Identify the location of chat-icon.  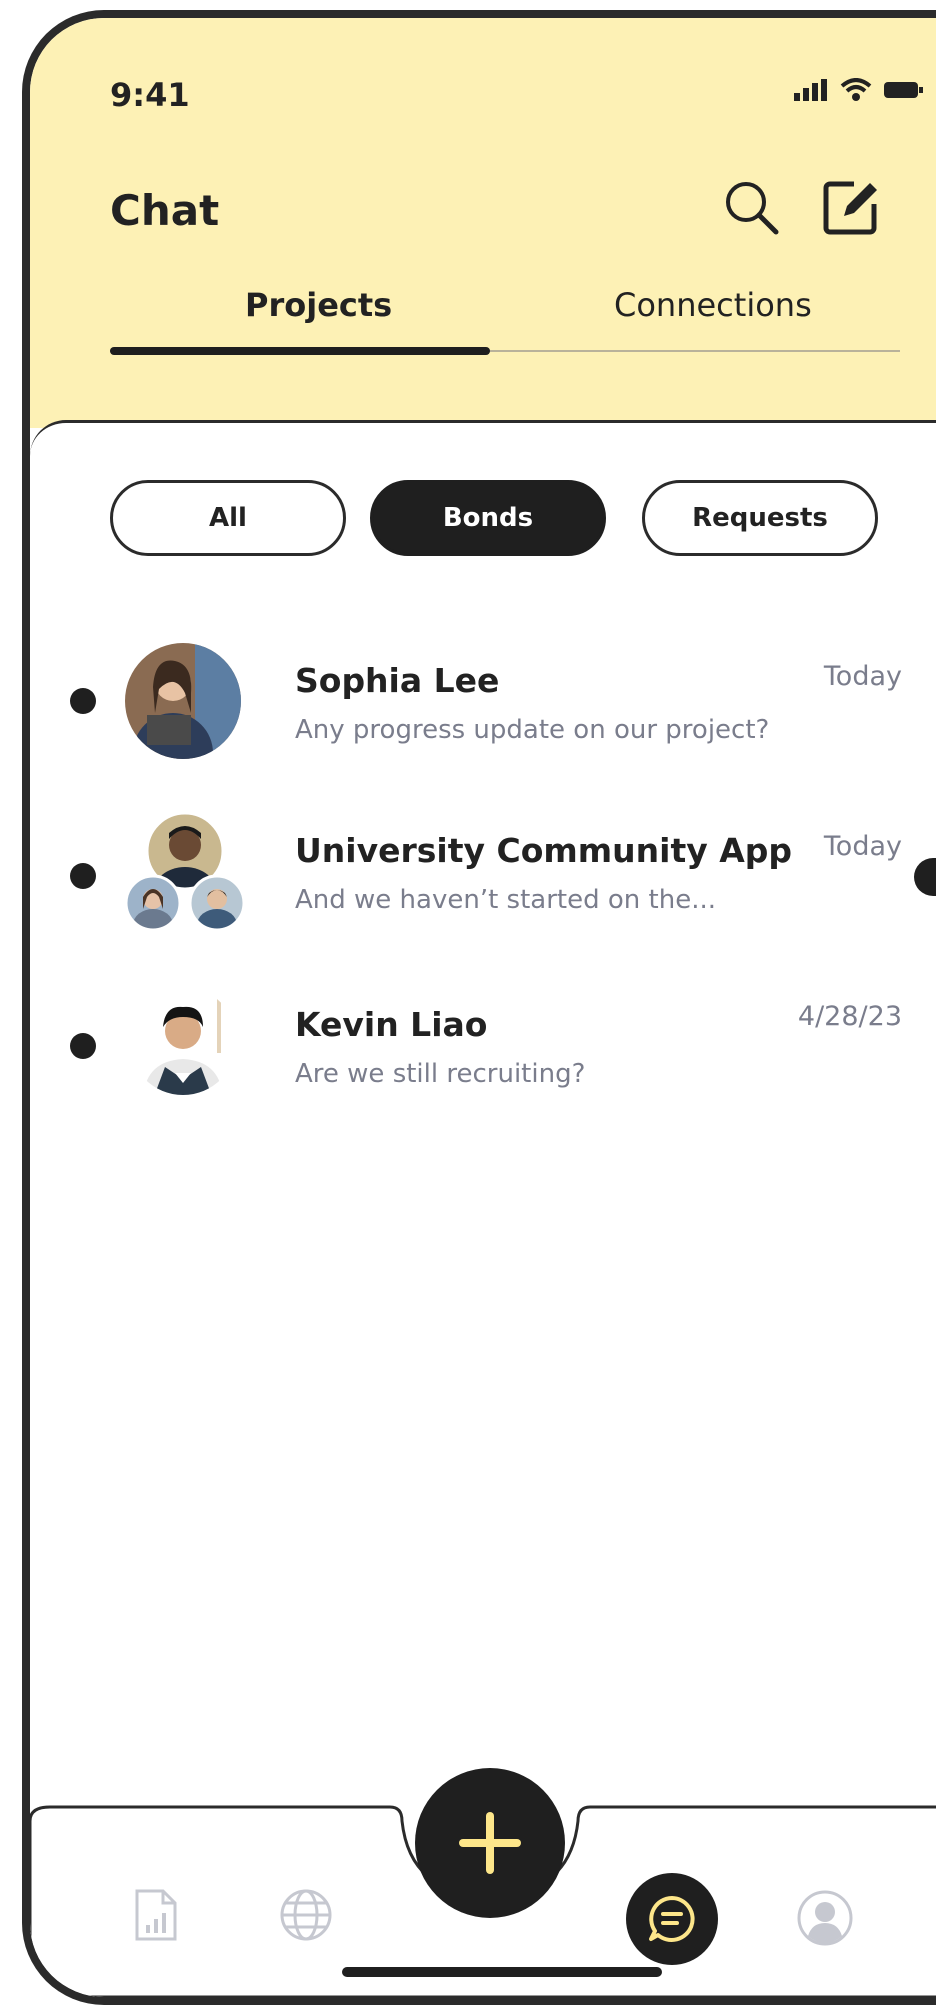
(672, 1919).